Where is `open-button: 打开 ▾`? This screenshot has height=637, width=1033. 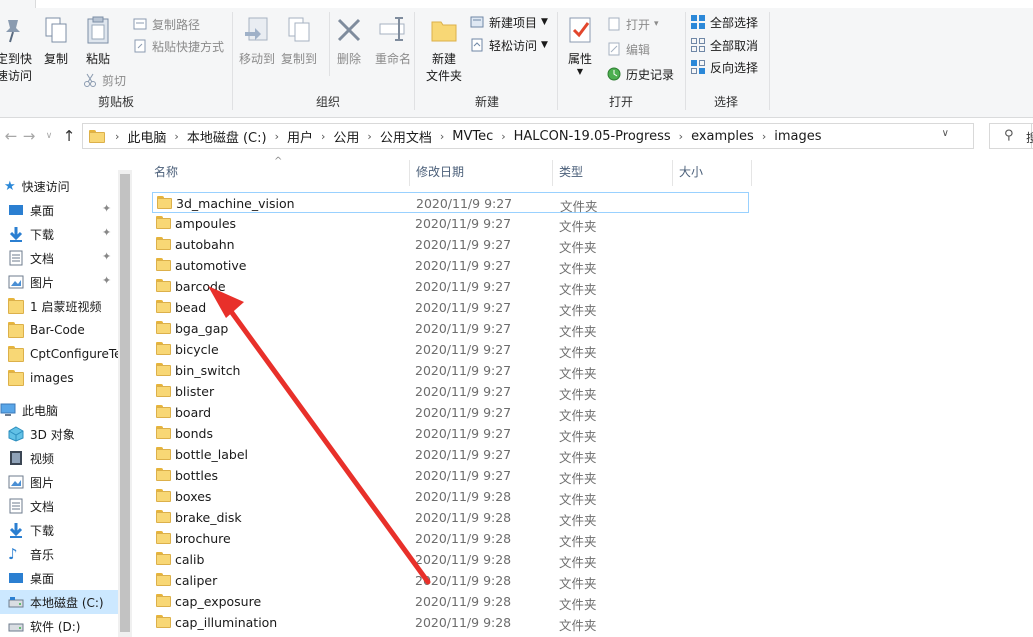 open-button: 打开 ▾ is located at coordinates (632, 24).